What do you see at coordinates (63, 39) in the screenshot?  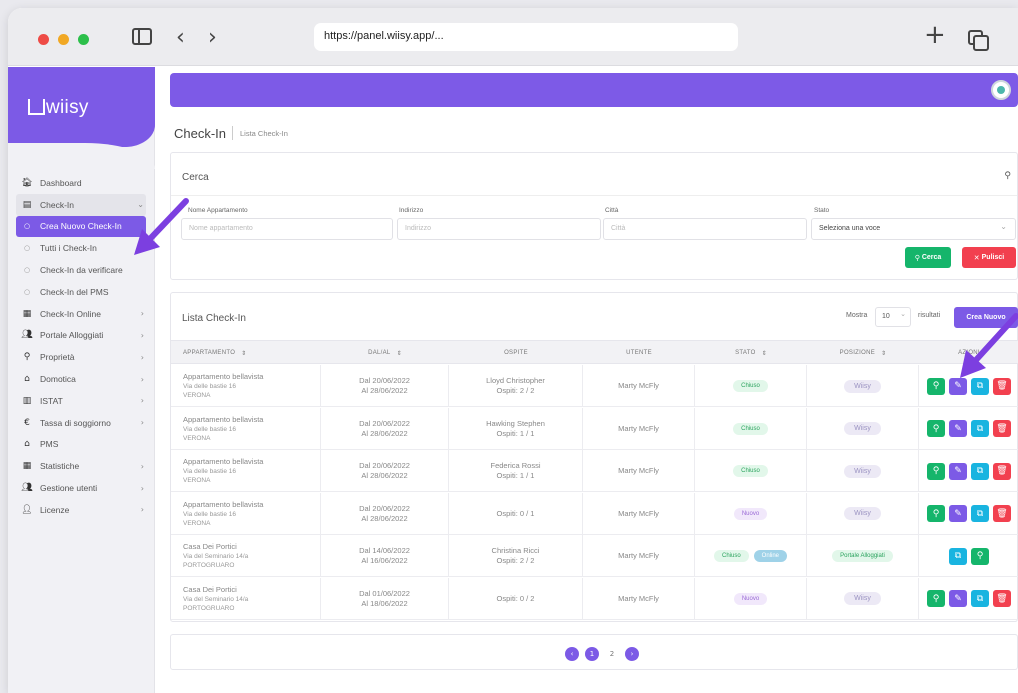 I see `minimize-window-button` at bounding box center [63, 39].